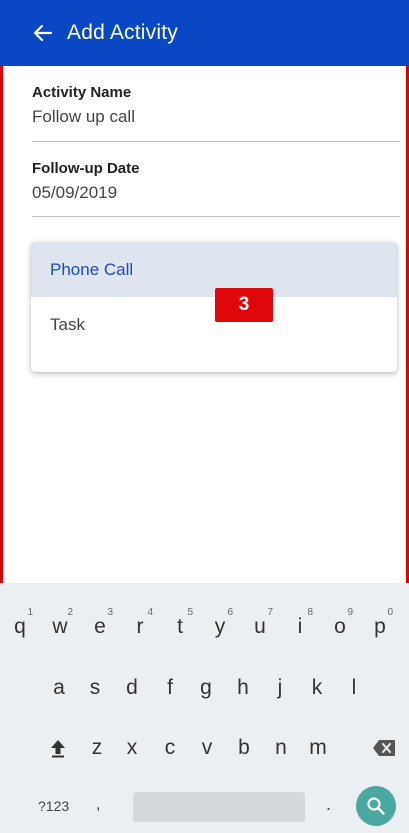 The image size is (409, 833). I want to click on shift-icon, so click(58, 749).